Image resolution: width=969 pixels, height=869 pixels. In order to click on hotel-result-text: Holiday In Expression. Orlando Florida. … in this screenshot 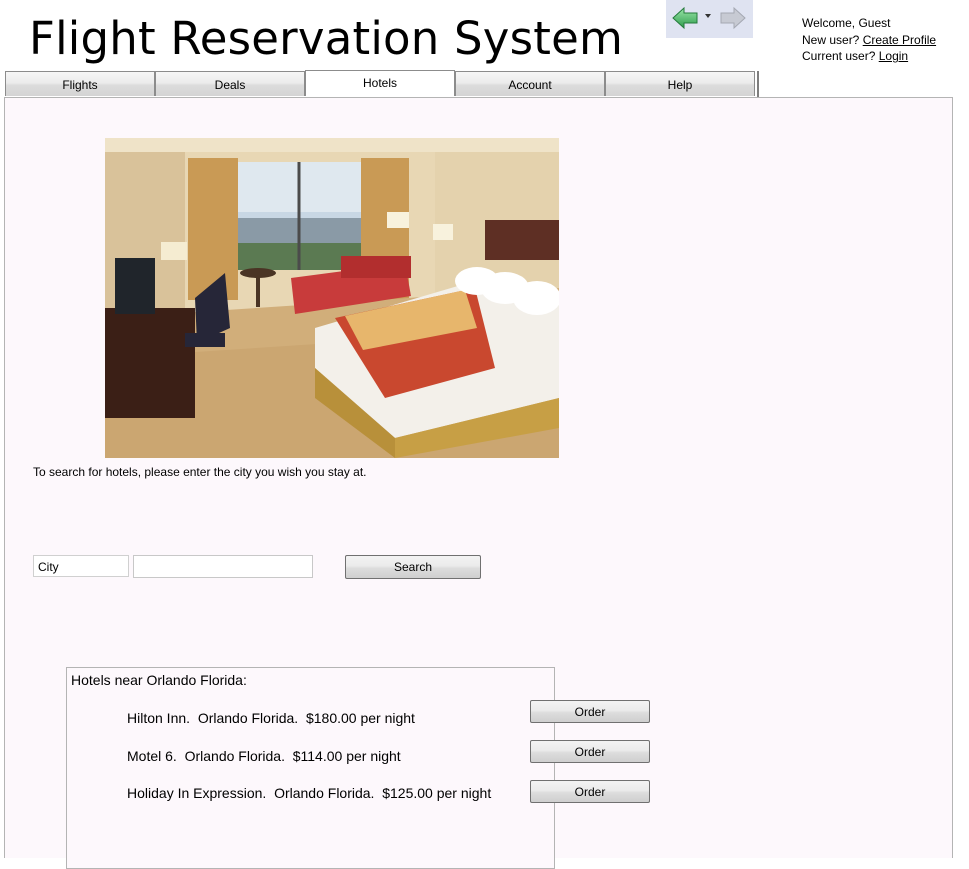, I will do `click(309, 793)`.